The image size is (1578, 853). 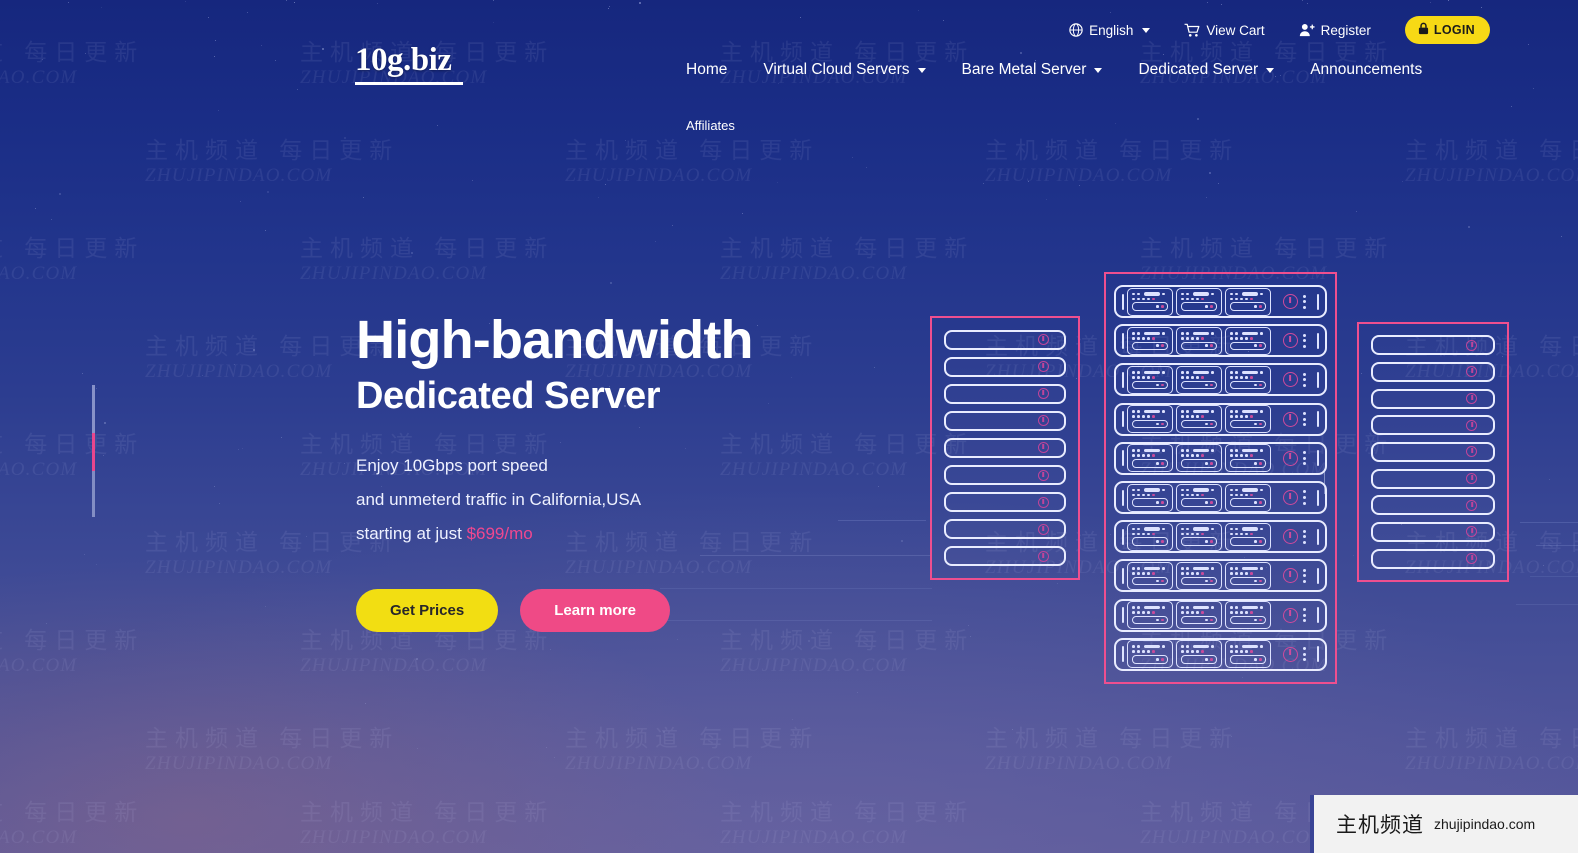 What do you see at coordinates (595, 610) in the screenshot?
I see `learn-more-button: Learn more` at bounding box center [595, 610].